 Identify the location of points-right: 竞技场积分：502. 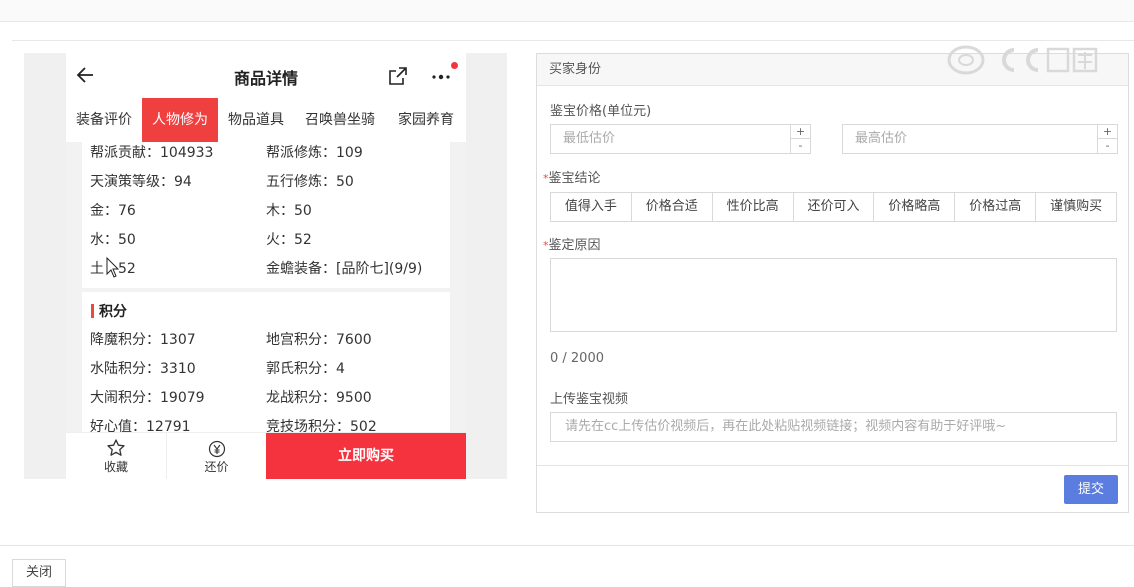
(321, 425).